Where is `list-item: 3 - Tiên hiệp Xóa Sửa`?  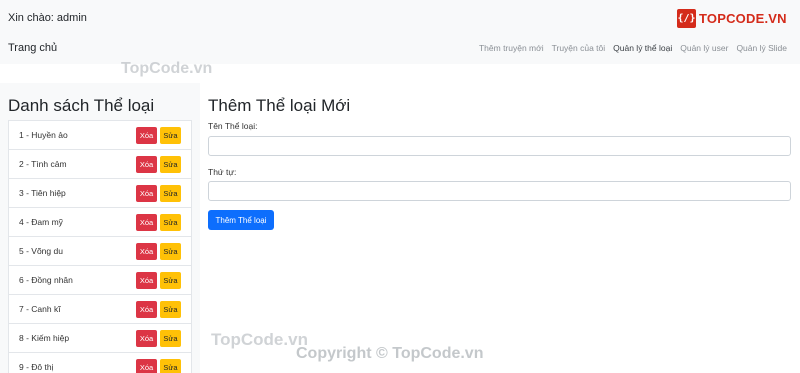
list-item: 3 - Tiên hiệp Xóa Sửa is located at coordinates (100, 193).